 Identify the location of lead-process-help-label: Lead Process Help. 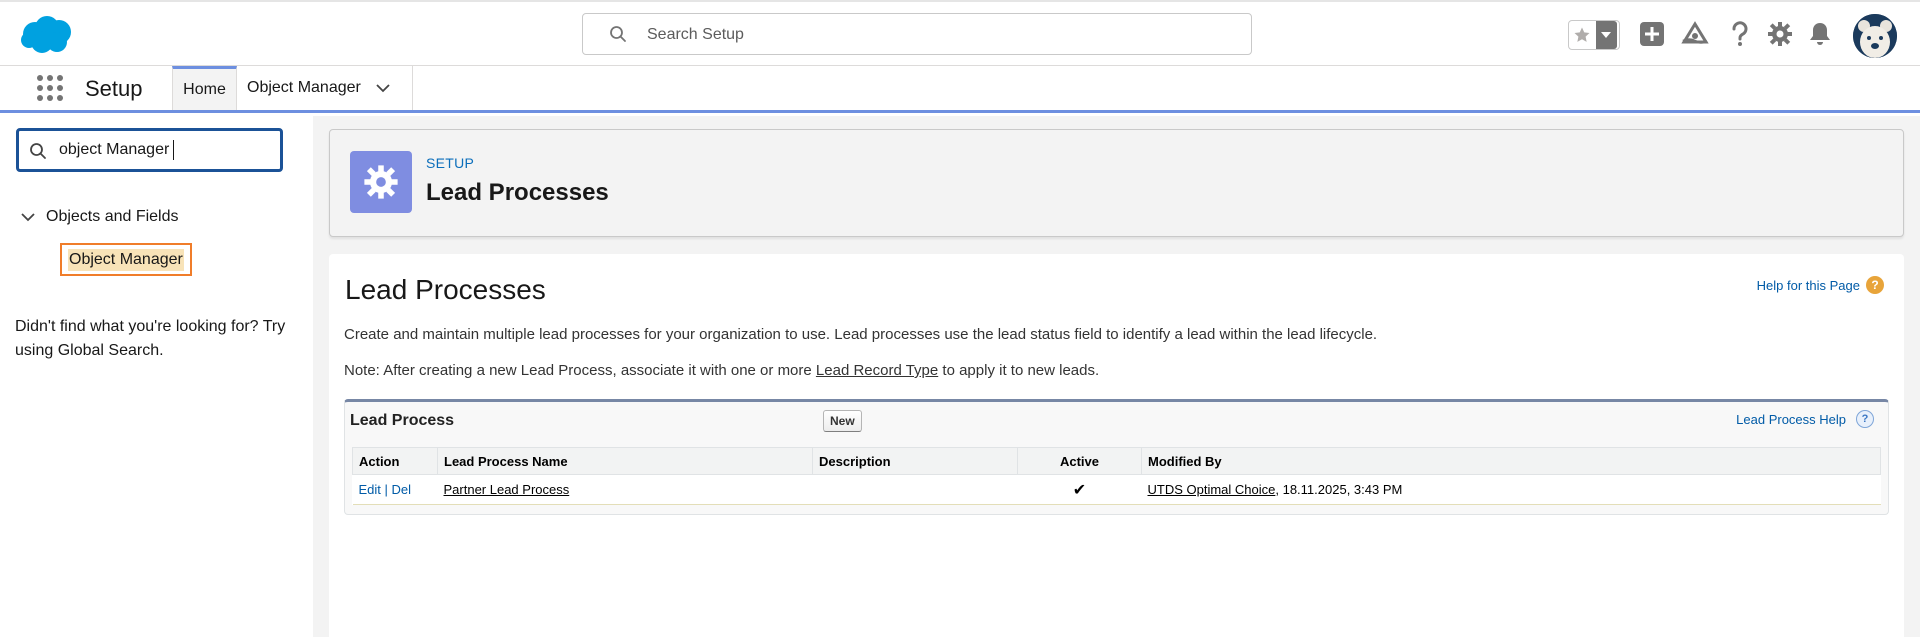
(1791, 419).